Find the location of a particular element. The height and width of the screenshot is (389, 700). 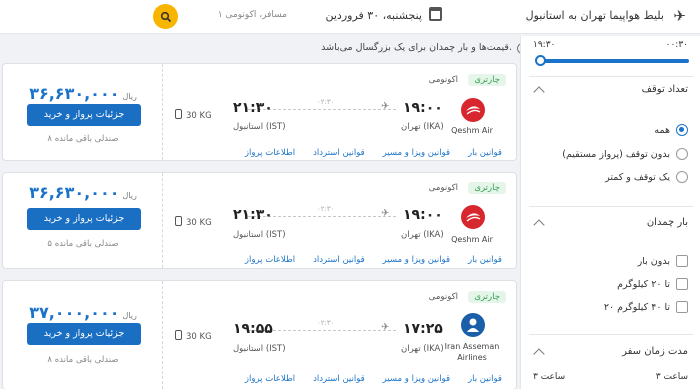

radio-selected is located at coordinates (682, 130).